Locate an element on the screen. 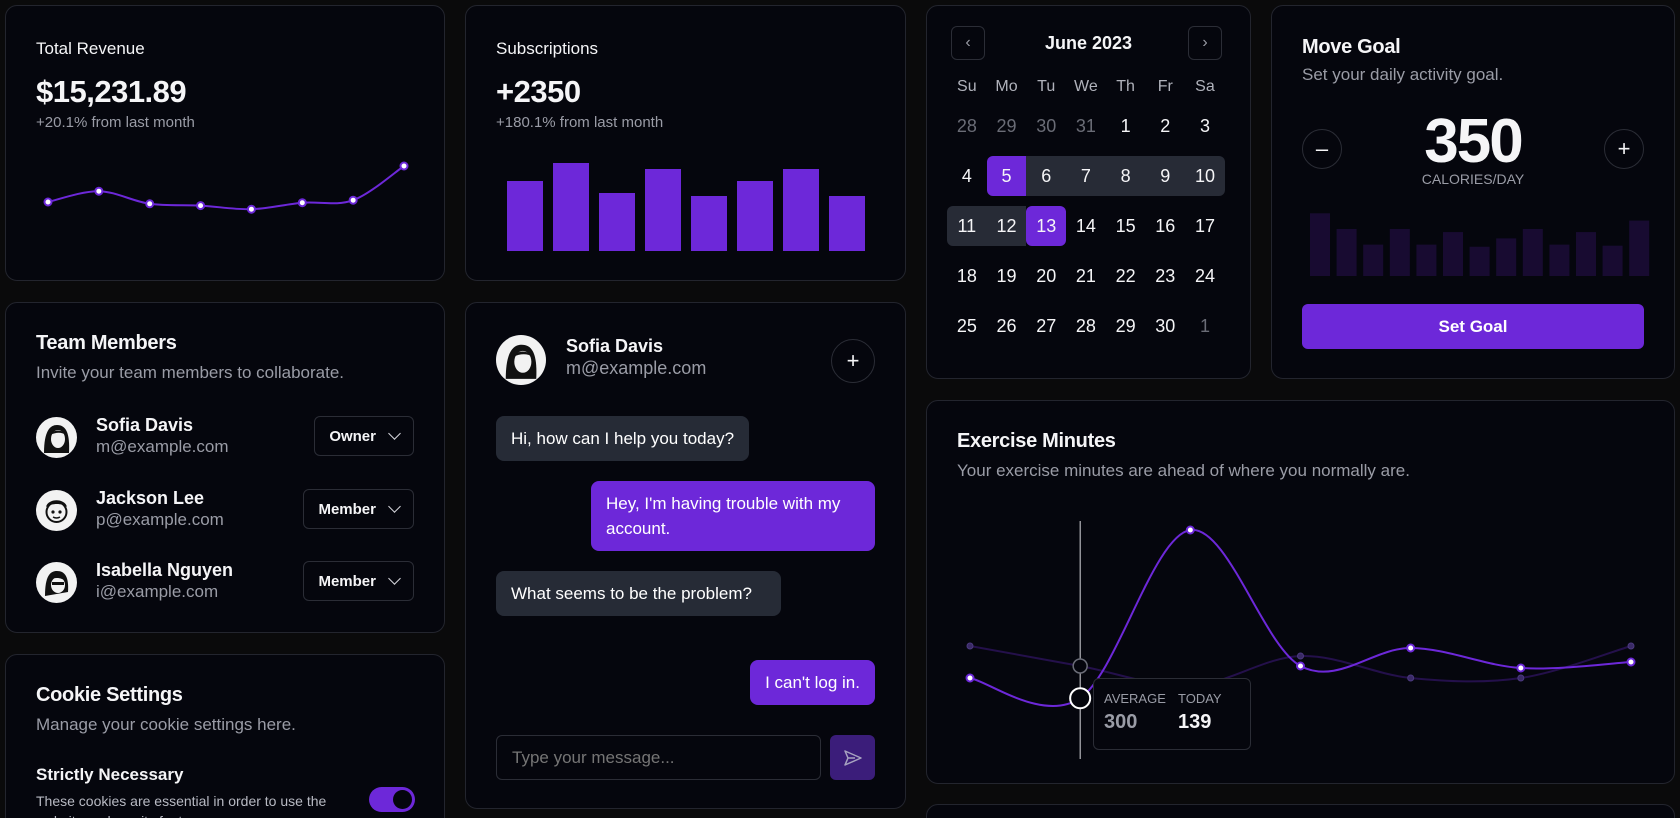 This screenshot has height=818, width=1680. team-member-row: Jackson Lee p@example.com Member is located at coordinates (225, 511).